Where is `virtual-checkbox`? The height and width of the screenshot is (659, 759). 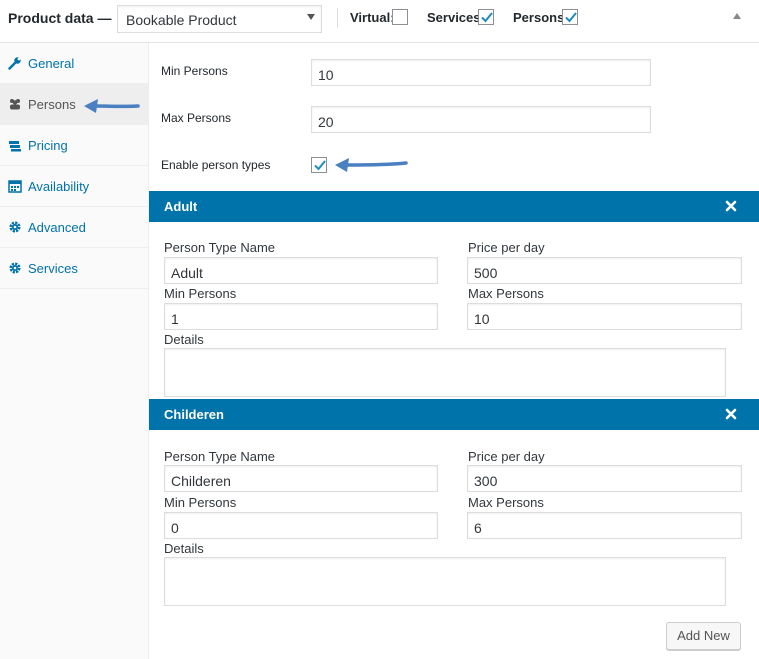 virtual-checkbox is located at coordinates (400, 17).